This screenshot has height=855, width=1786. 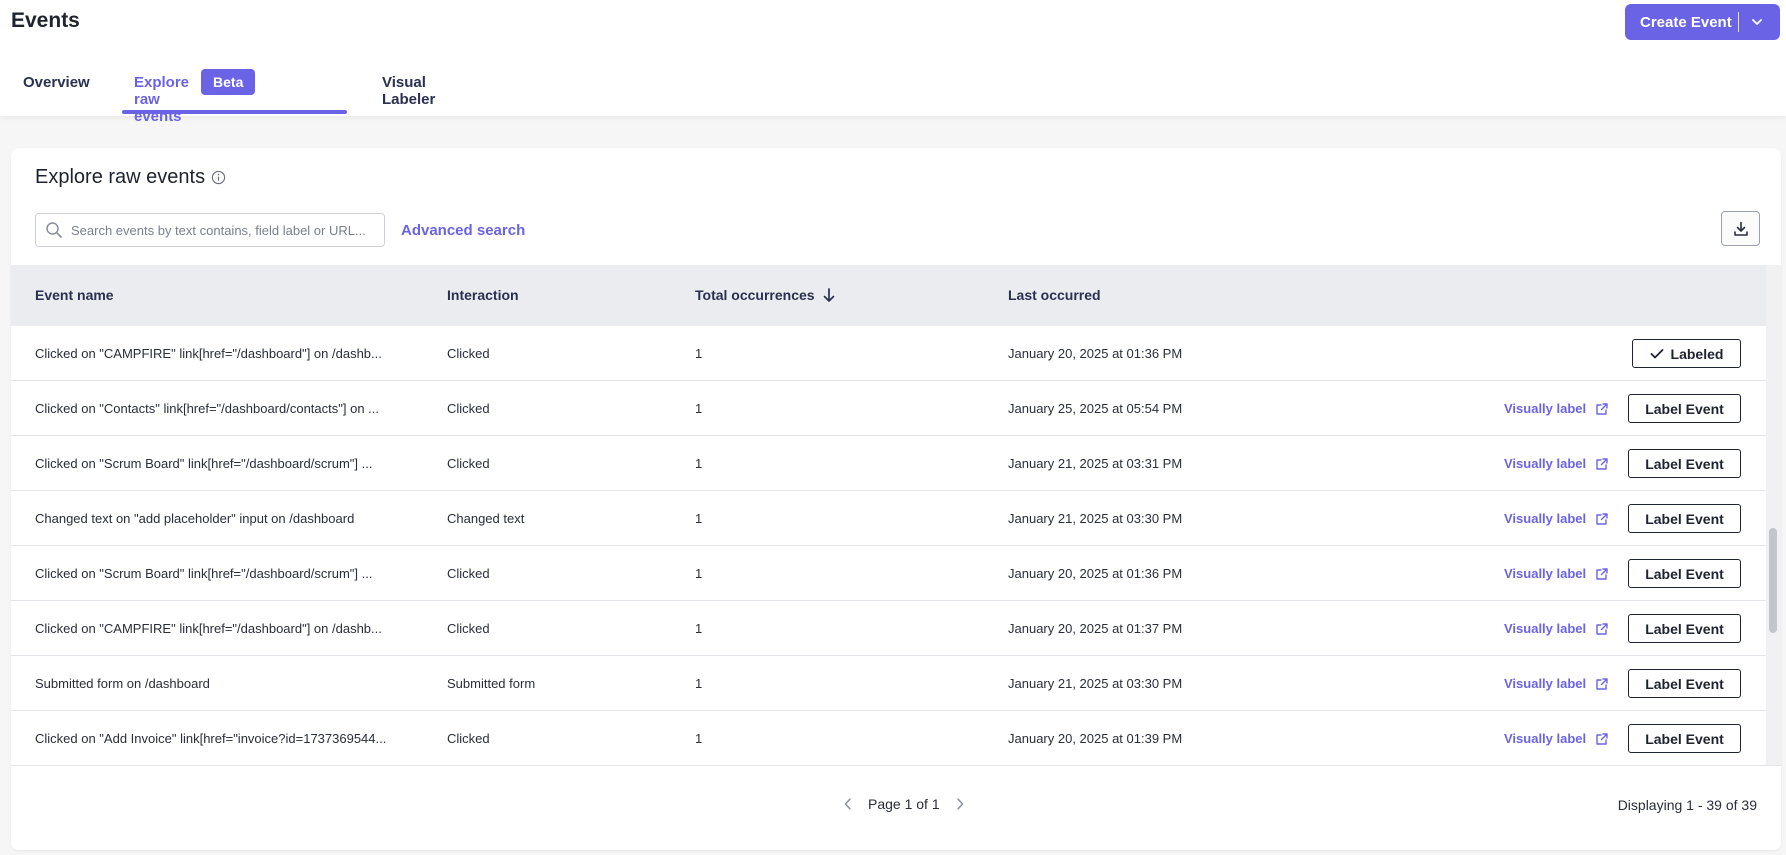 I want to click on next-page-button, so click(x=960, y=804).